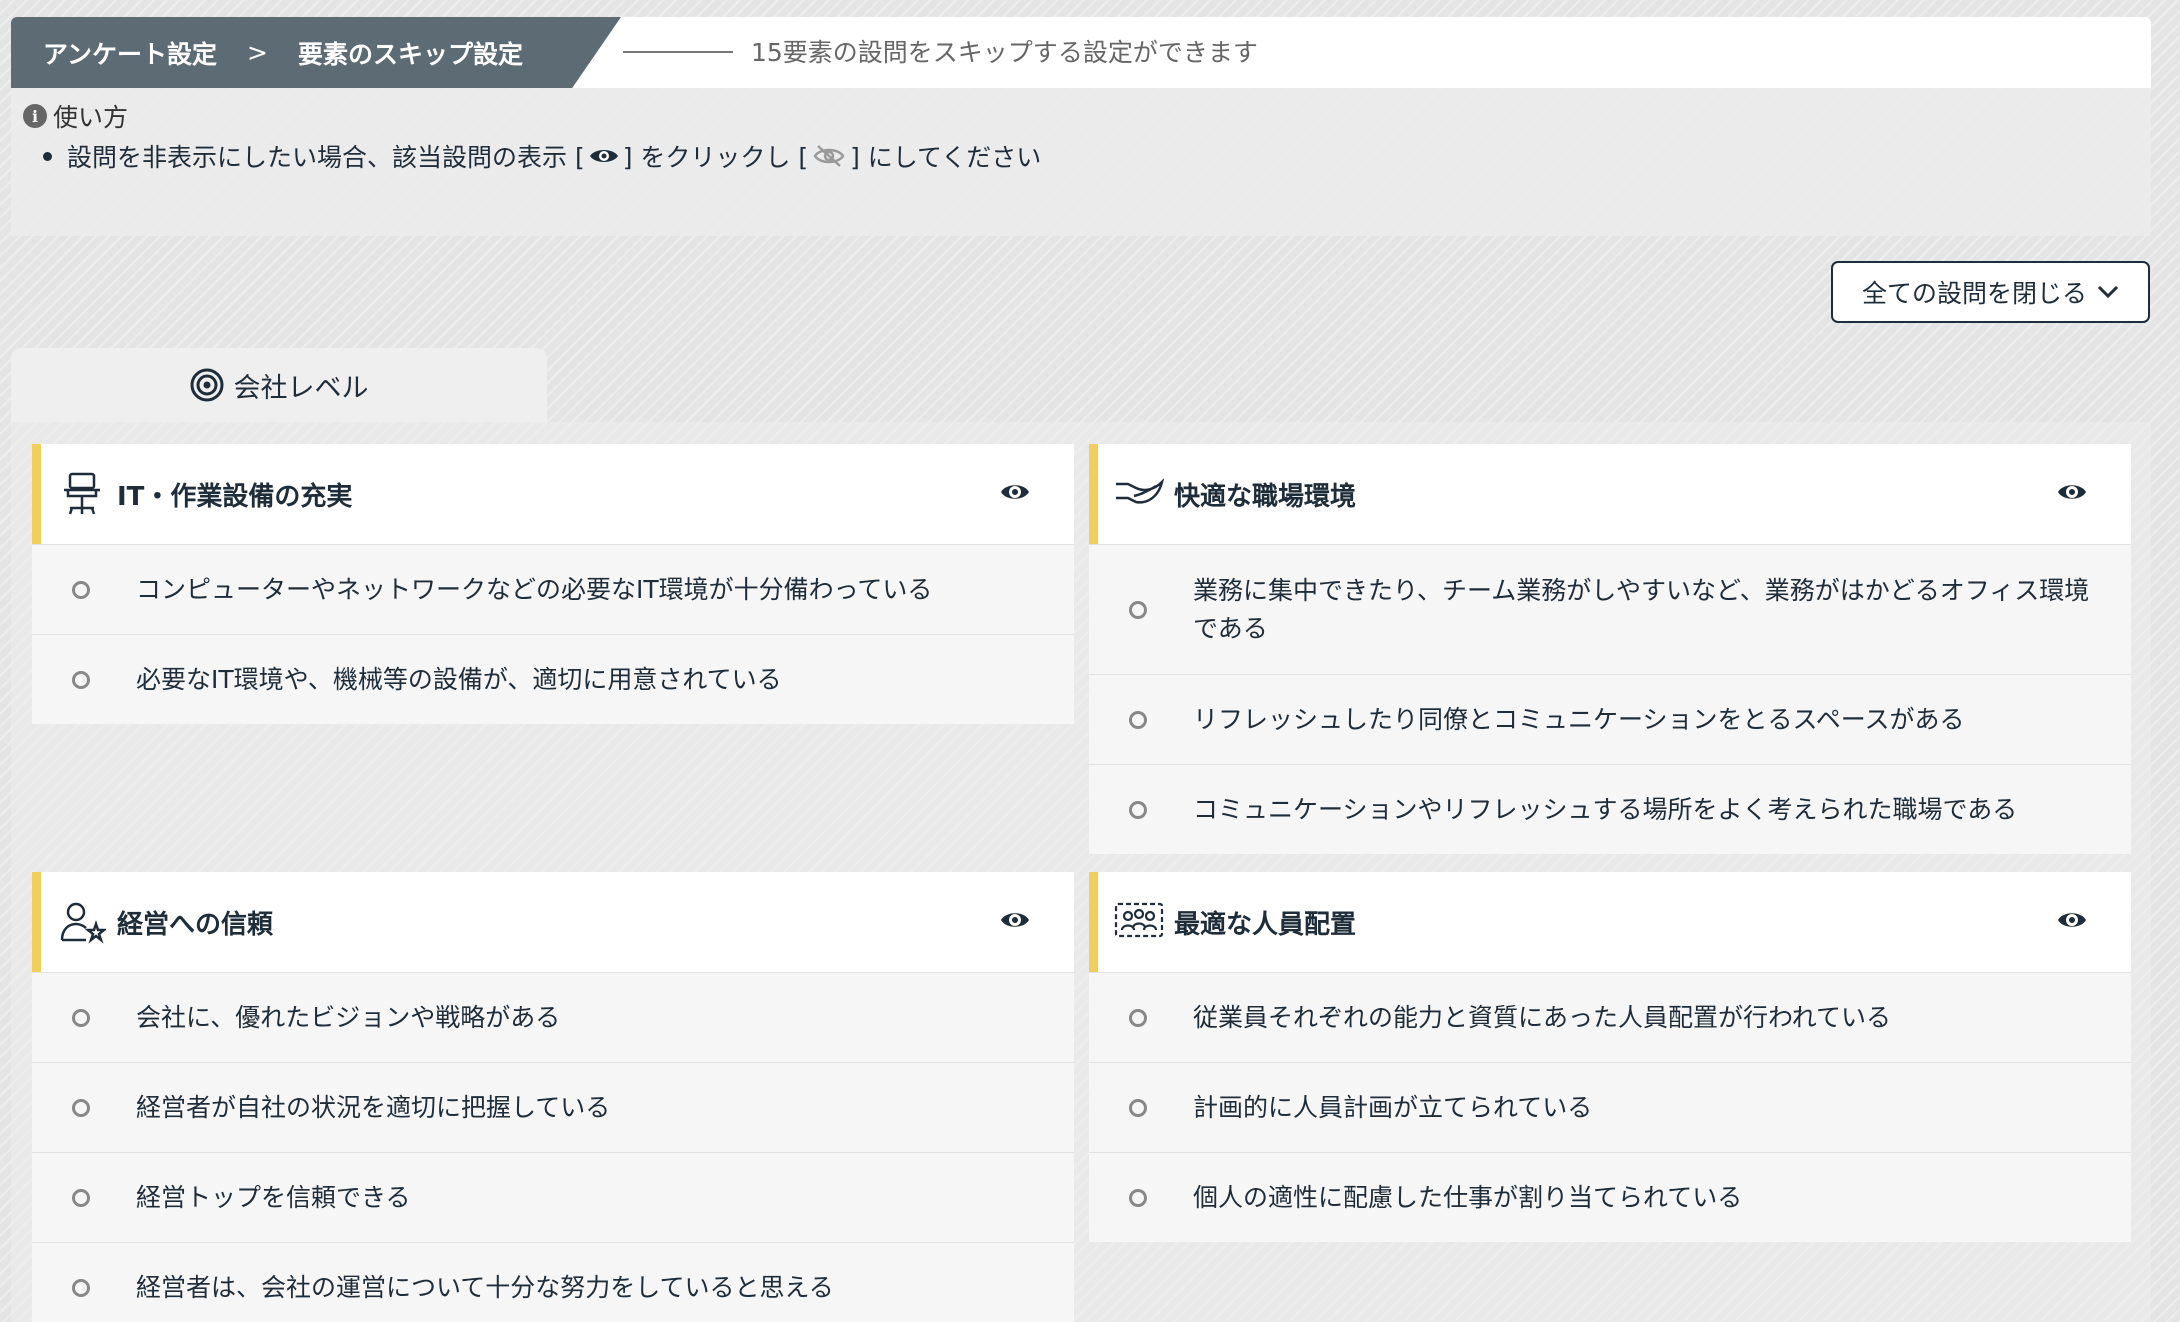 Image resolution: width=2180 pixels, height=1322 pixels. What do you see at coordinates (1542, 1017) in the screenshot?
I see `question-text: 従業員それぞれの能力と資質にあった人員配置が行われている` at bounding box center [1542, 1017].